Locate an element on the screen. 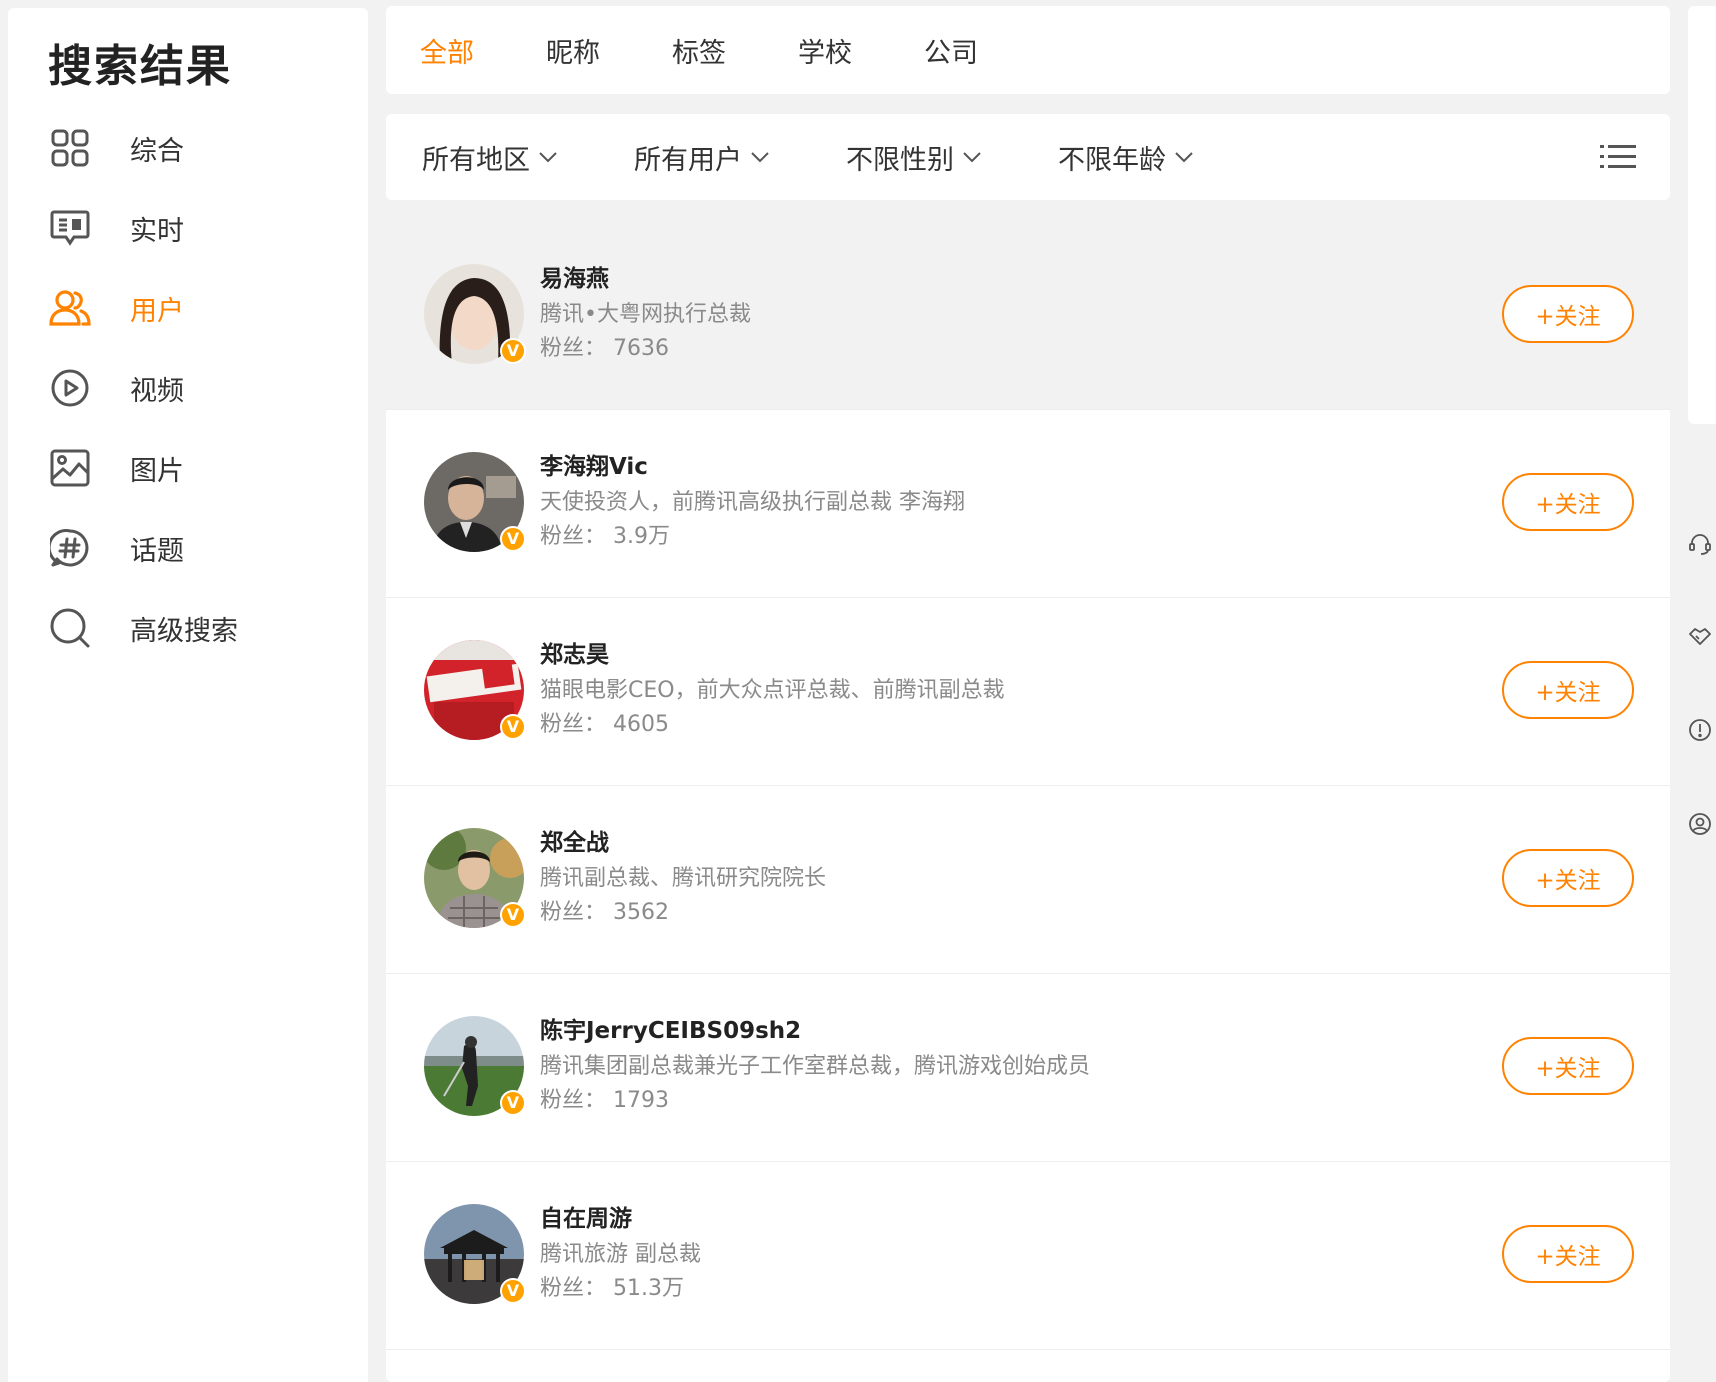 The image size is (1716, 1382). sidebar-item-users: 用户 is located at coordinates (198, 308).